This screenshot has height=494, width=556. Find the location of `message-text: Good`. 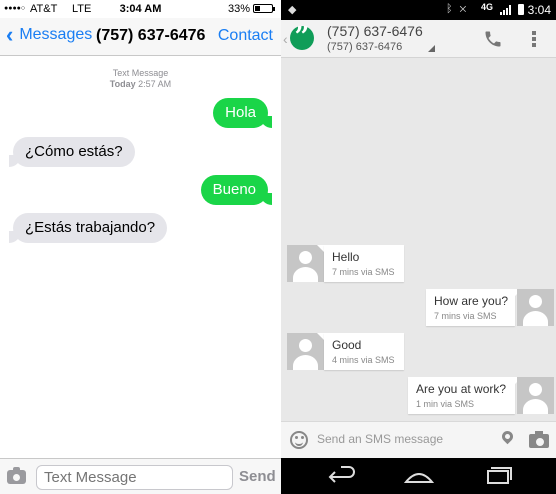

message-text: Good is located at coordinates (347, 345).